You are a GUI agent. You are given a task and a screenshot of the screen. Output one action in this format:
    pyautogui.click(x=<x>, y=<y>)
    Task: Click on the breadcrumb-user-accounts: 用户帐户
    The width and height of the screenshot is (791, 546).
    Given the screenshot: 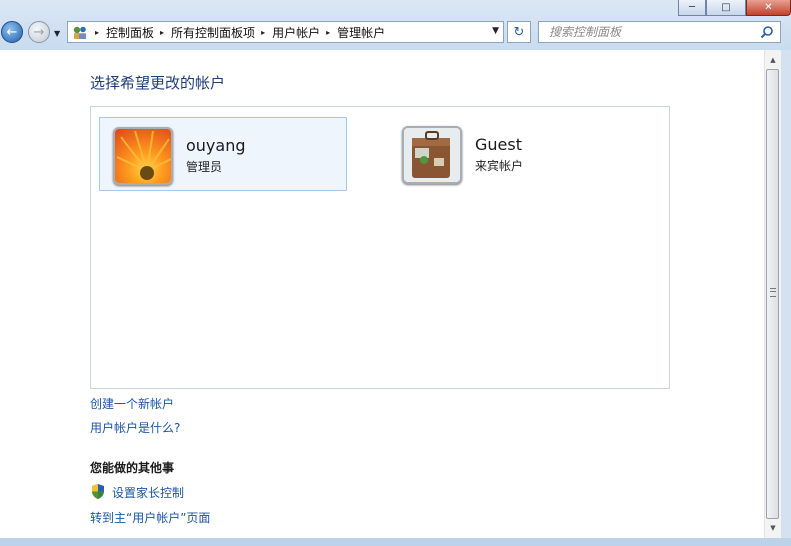 What is the action you would take?
    pyautogui.click(x=296, y=32)
    